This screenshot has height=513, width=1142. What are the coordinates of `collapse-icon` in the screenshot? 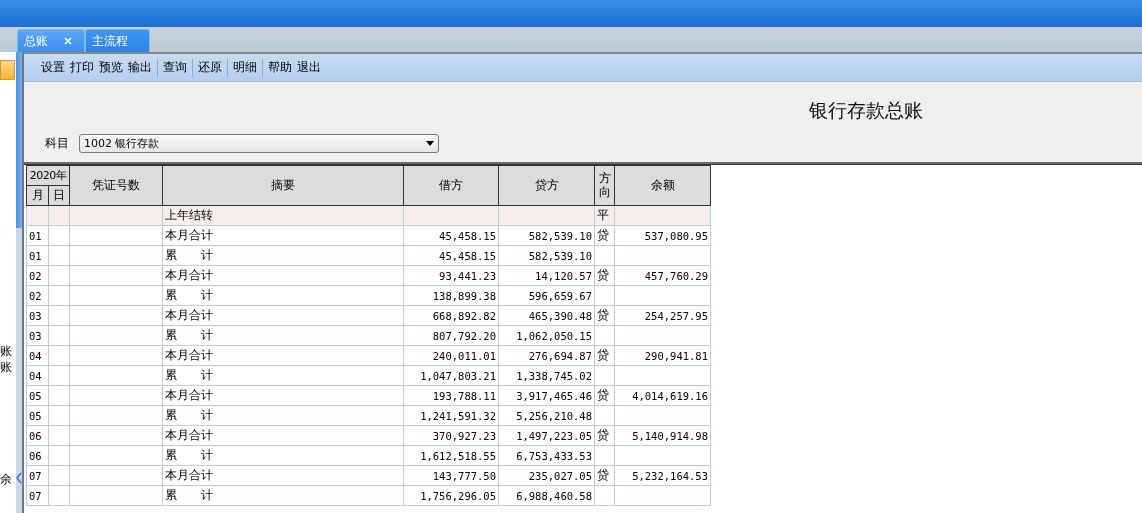 It's located at (19, 478).